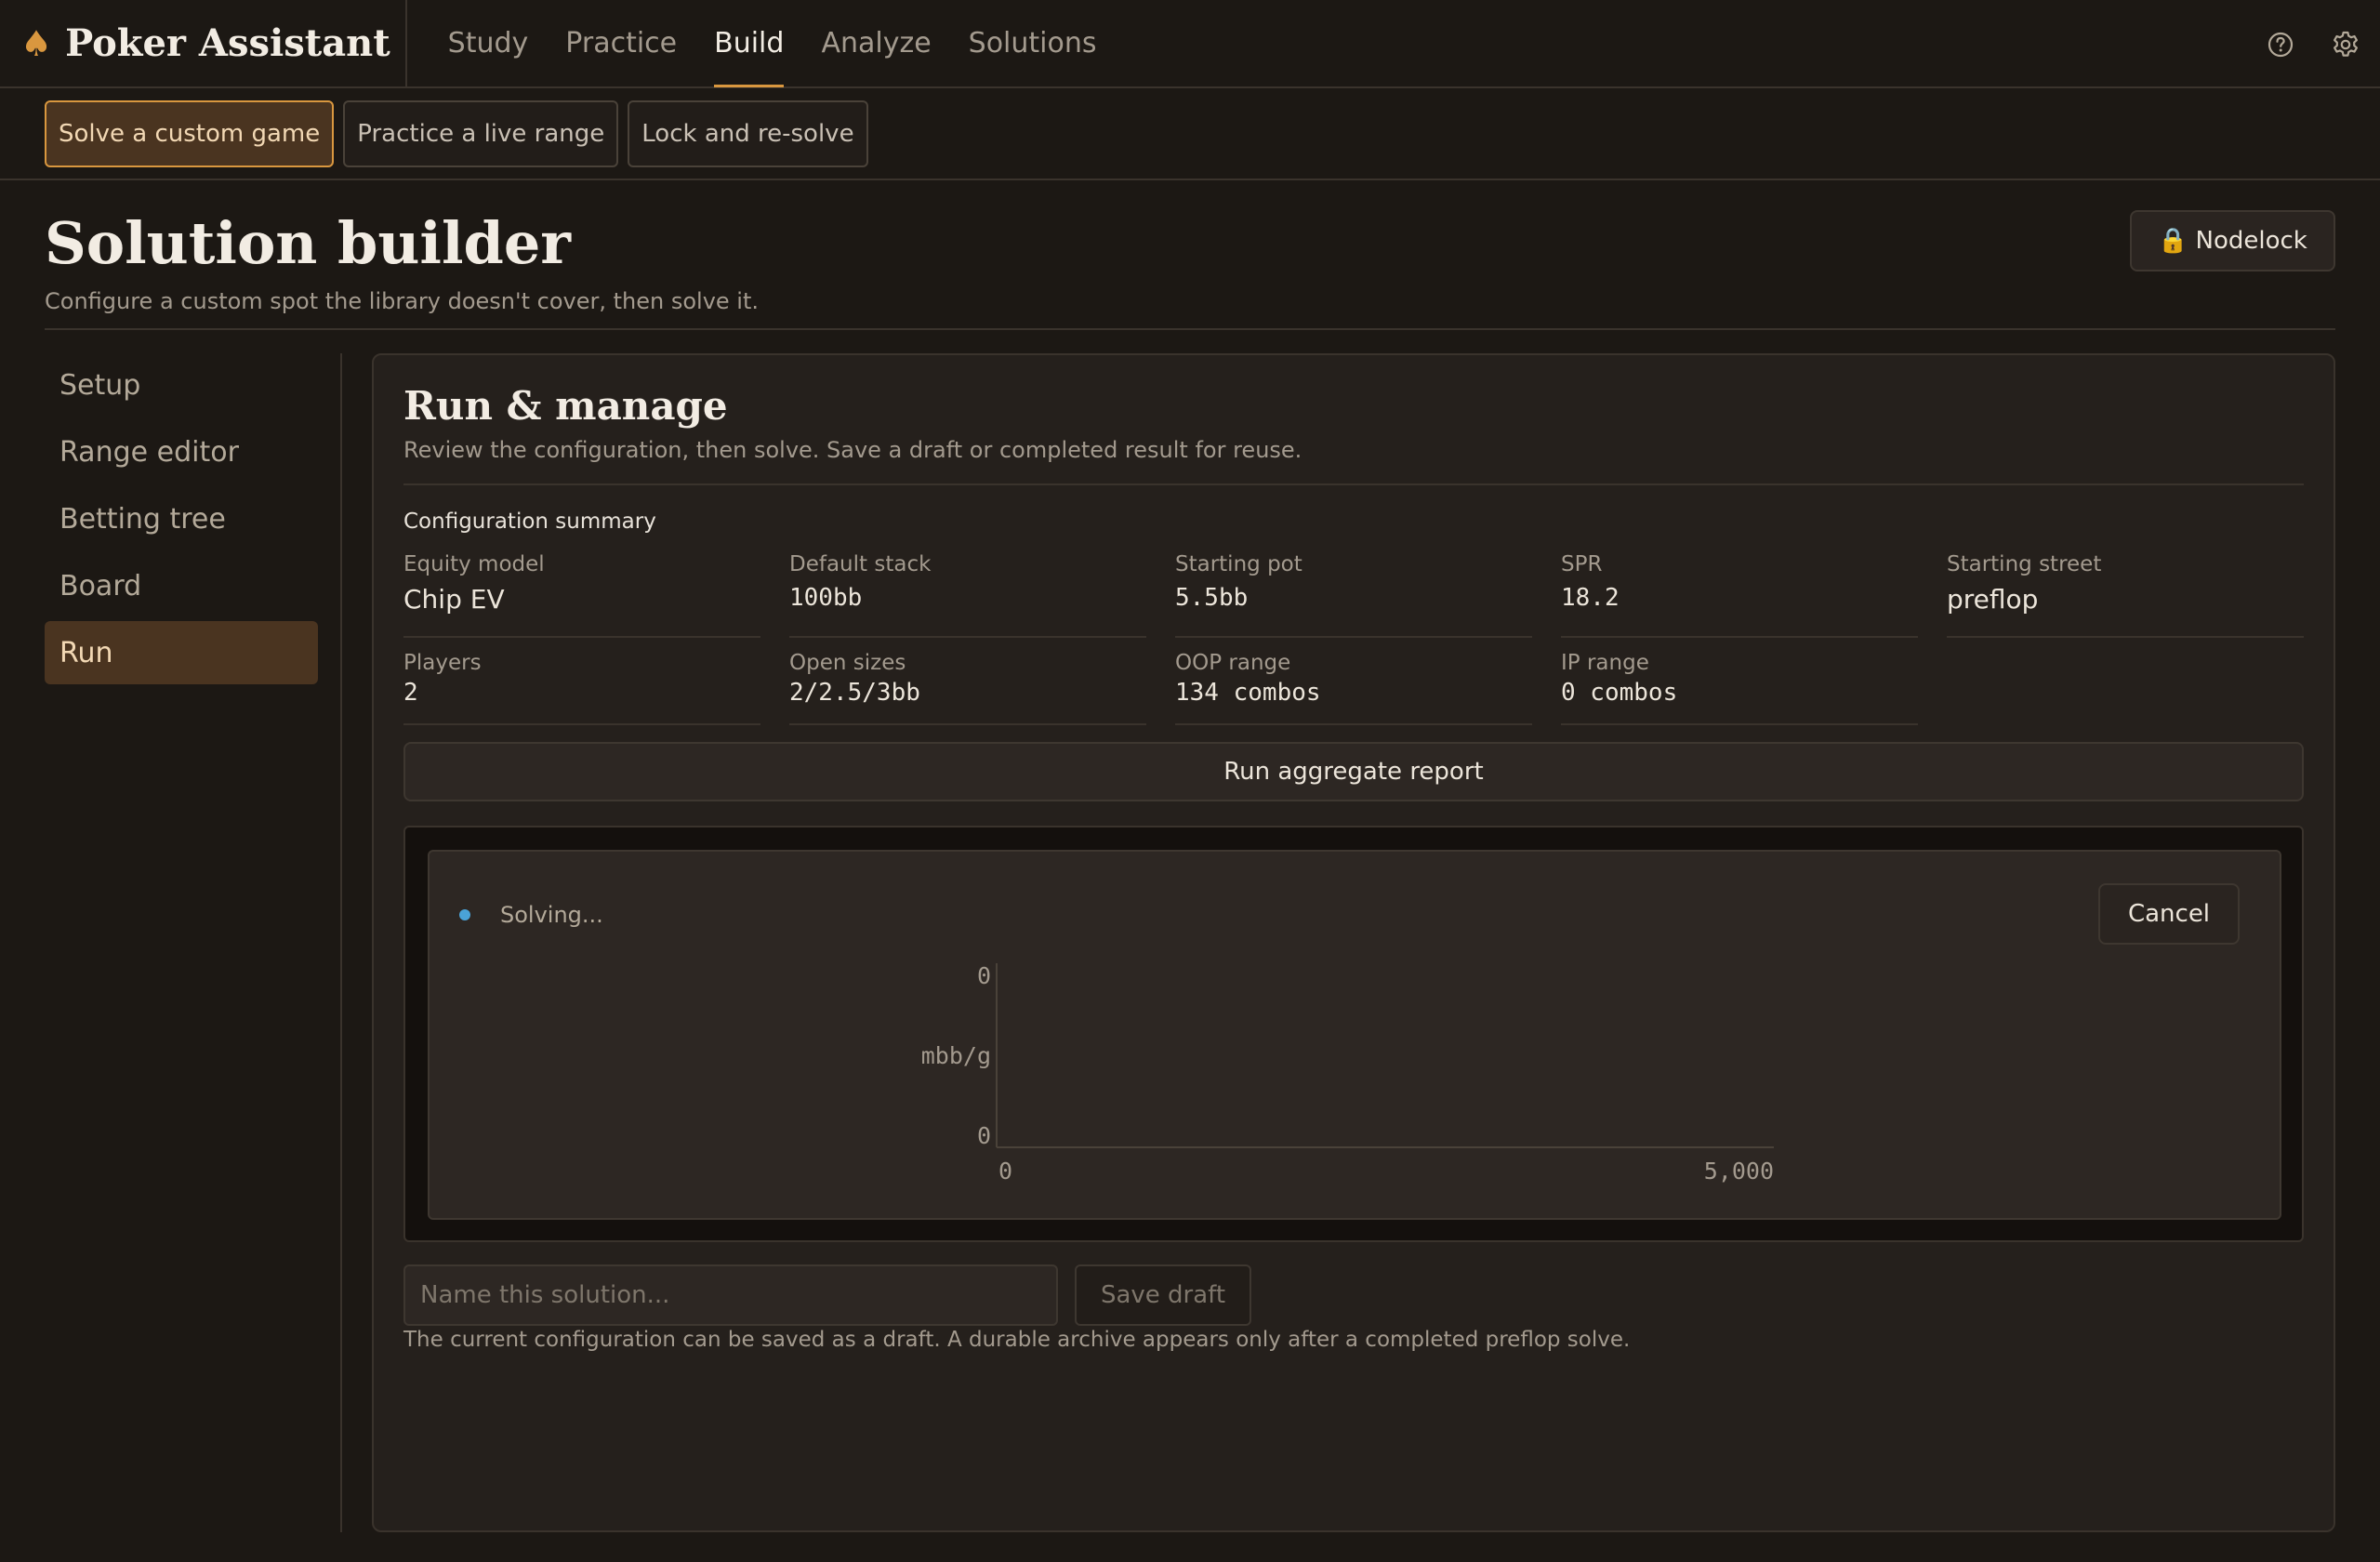  I want to click on run-aggregate-report-button: Run aggregate report, so click(1353, 771).